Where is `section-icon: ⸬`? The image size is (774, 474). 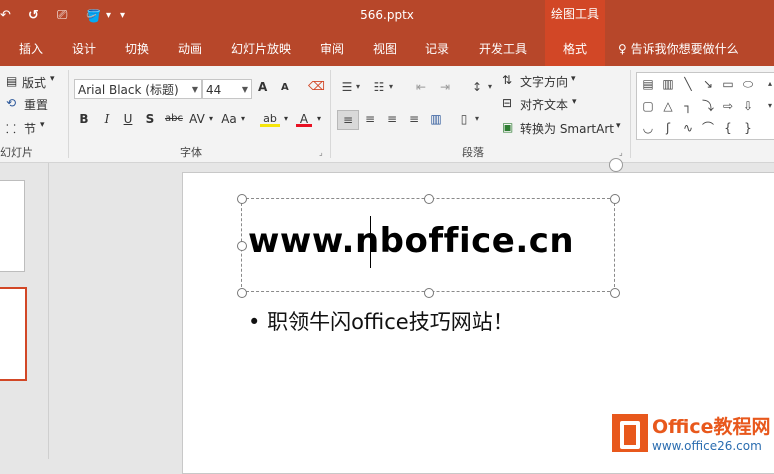
section-icon: ⸬ is located at coordinates (11, 129).